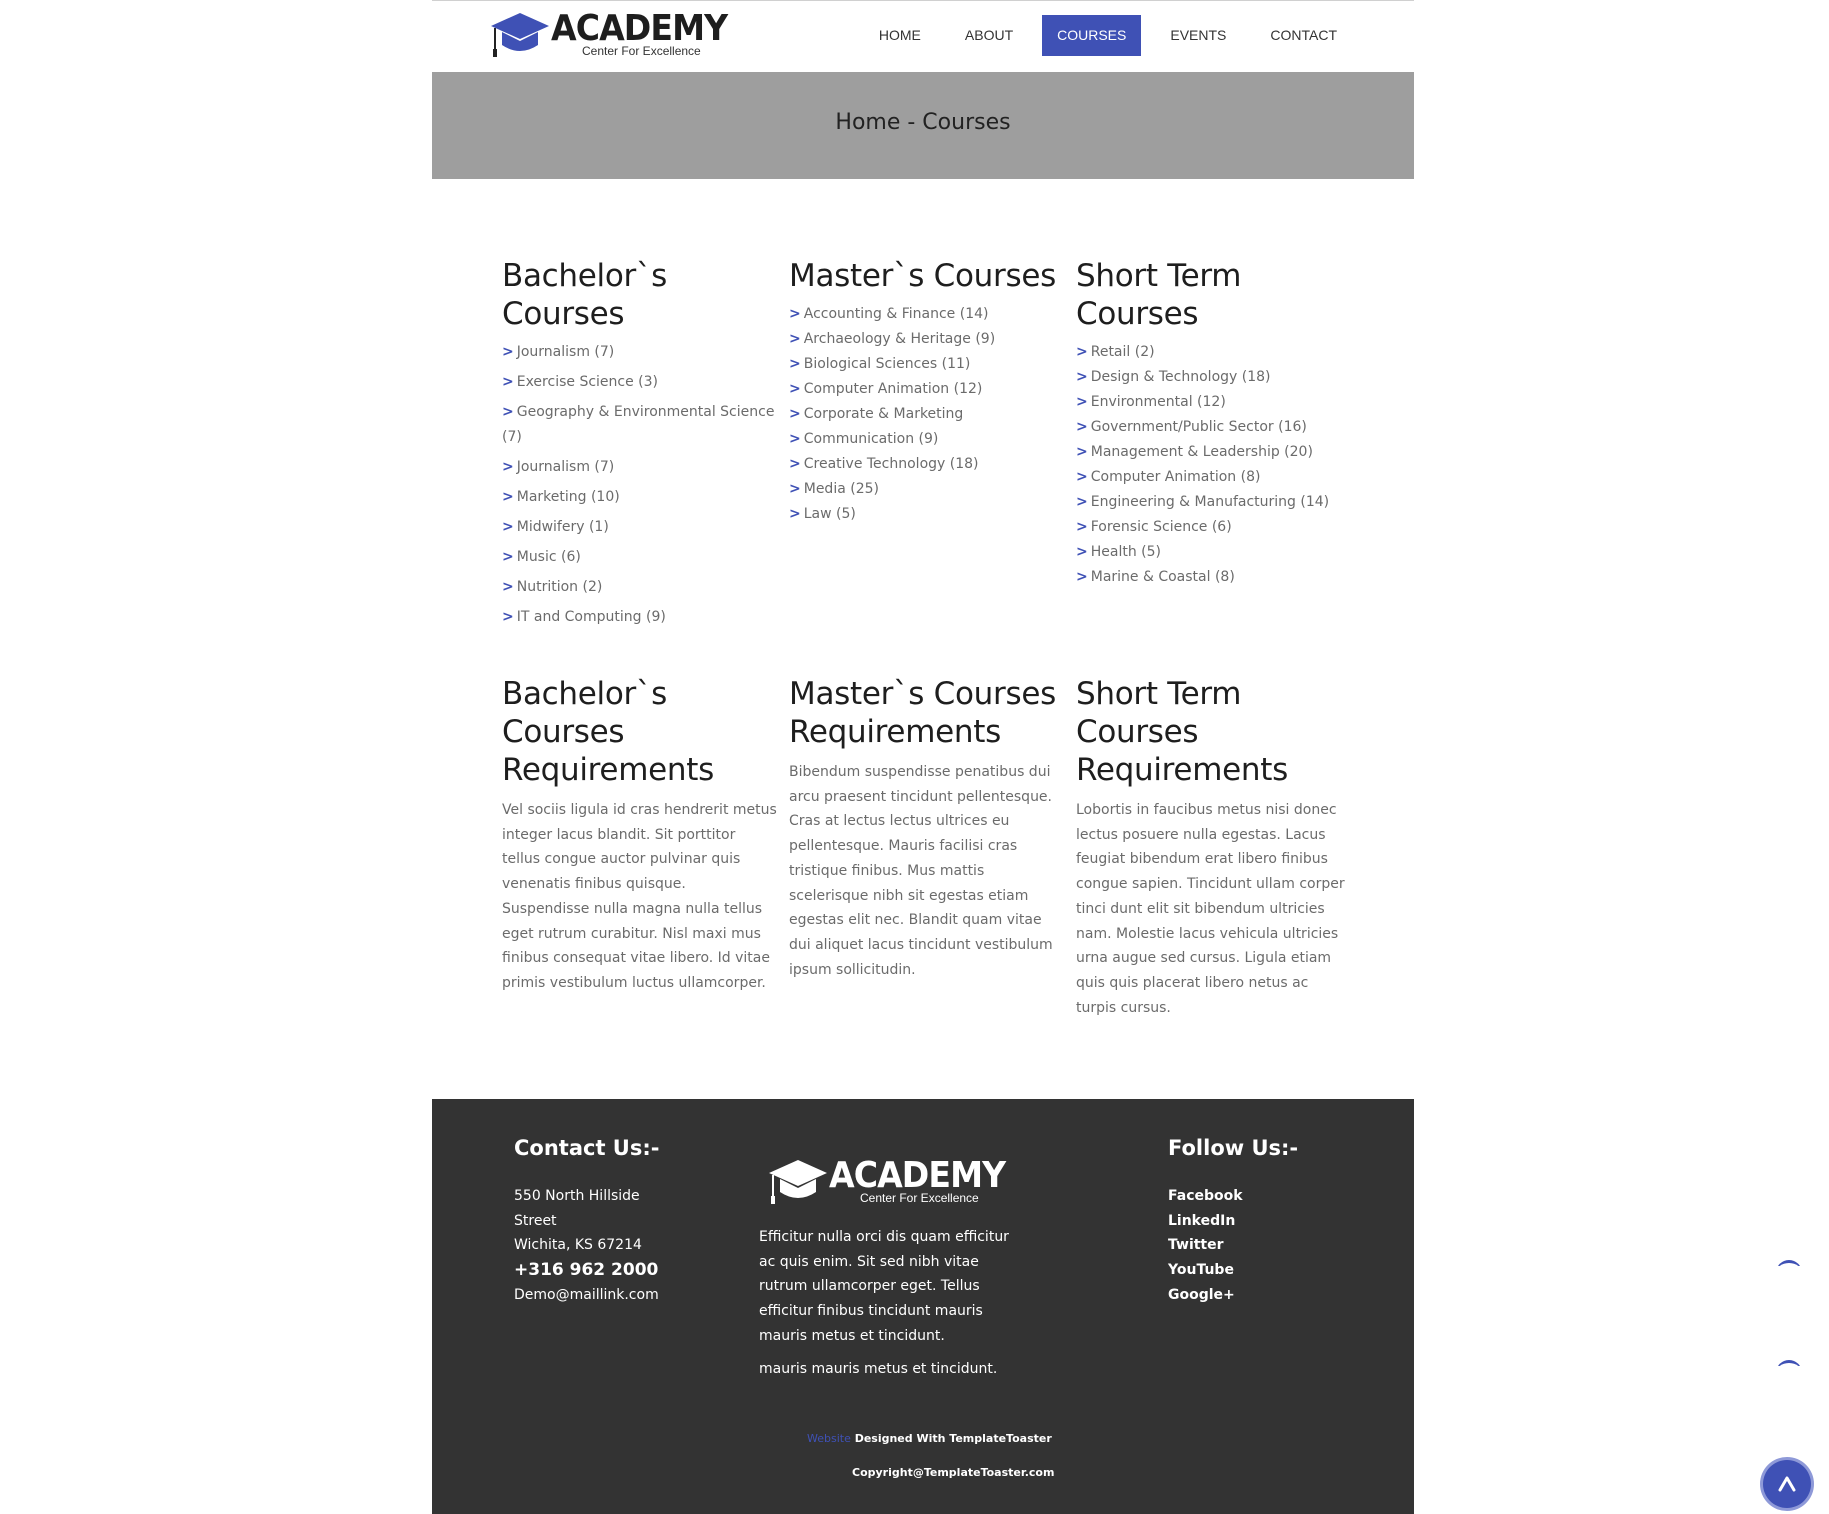 This screenshot has height=1514, width=1829. Describe the element at coordinates (1213, 352) in the screenshot. I see `course-list-item: > Retail (2)` at that location.